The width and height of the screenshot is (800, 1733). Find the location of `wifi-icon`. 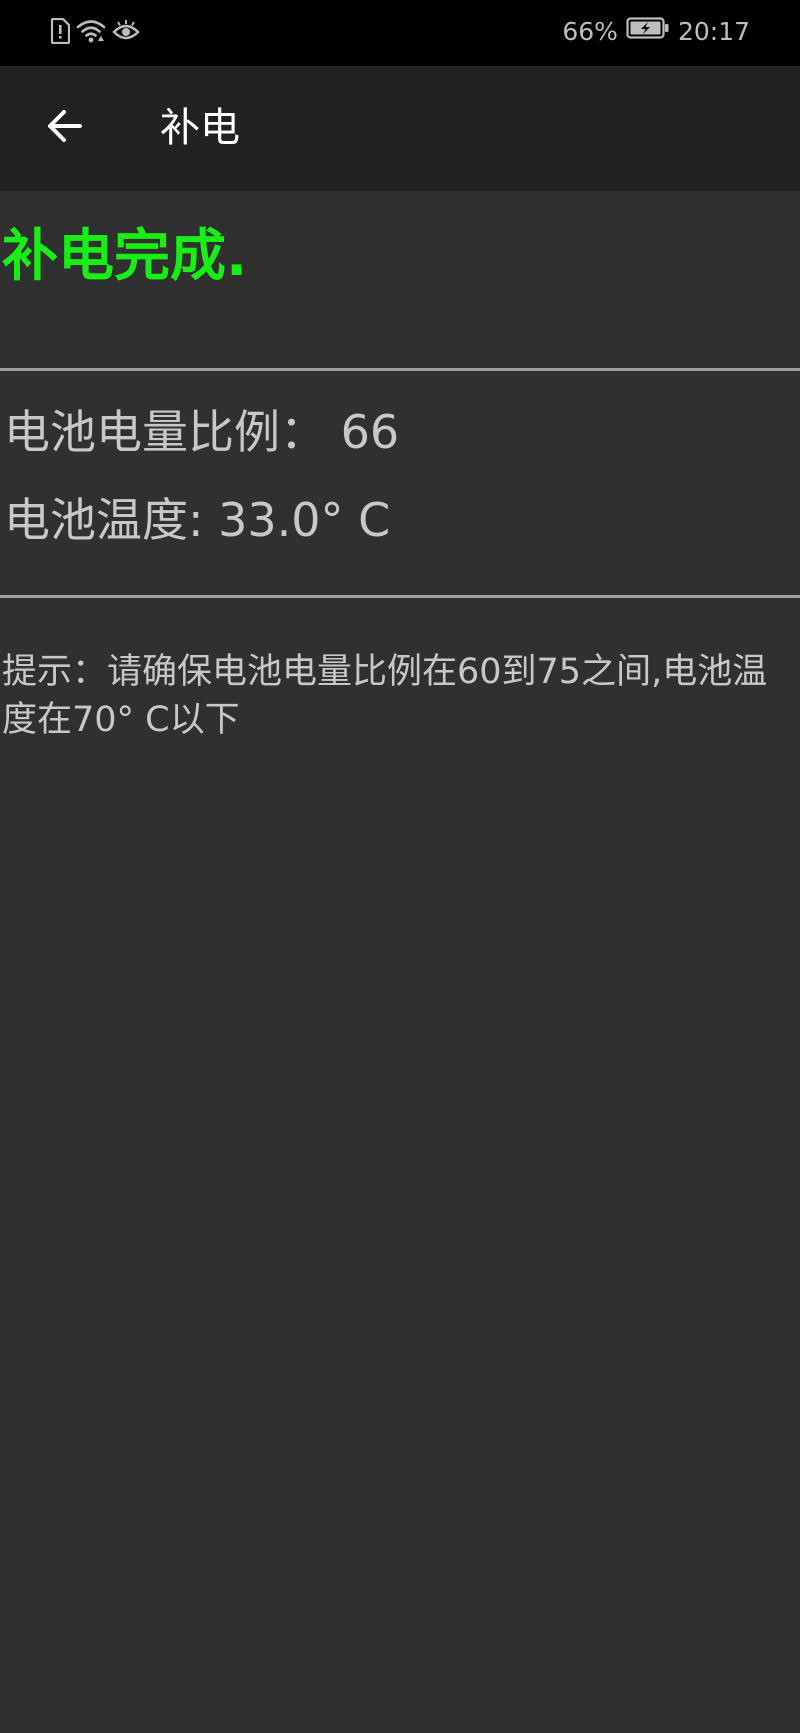

wifi-icon is located at coordinates (91, 31).